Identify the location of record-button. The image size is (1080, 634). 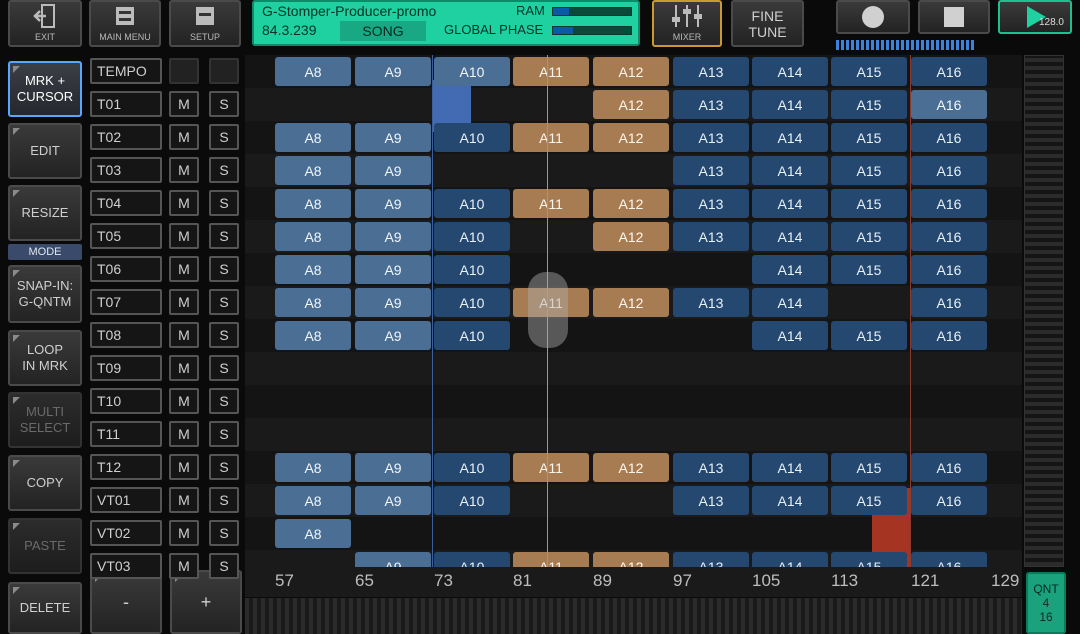
(873, 17).